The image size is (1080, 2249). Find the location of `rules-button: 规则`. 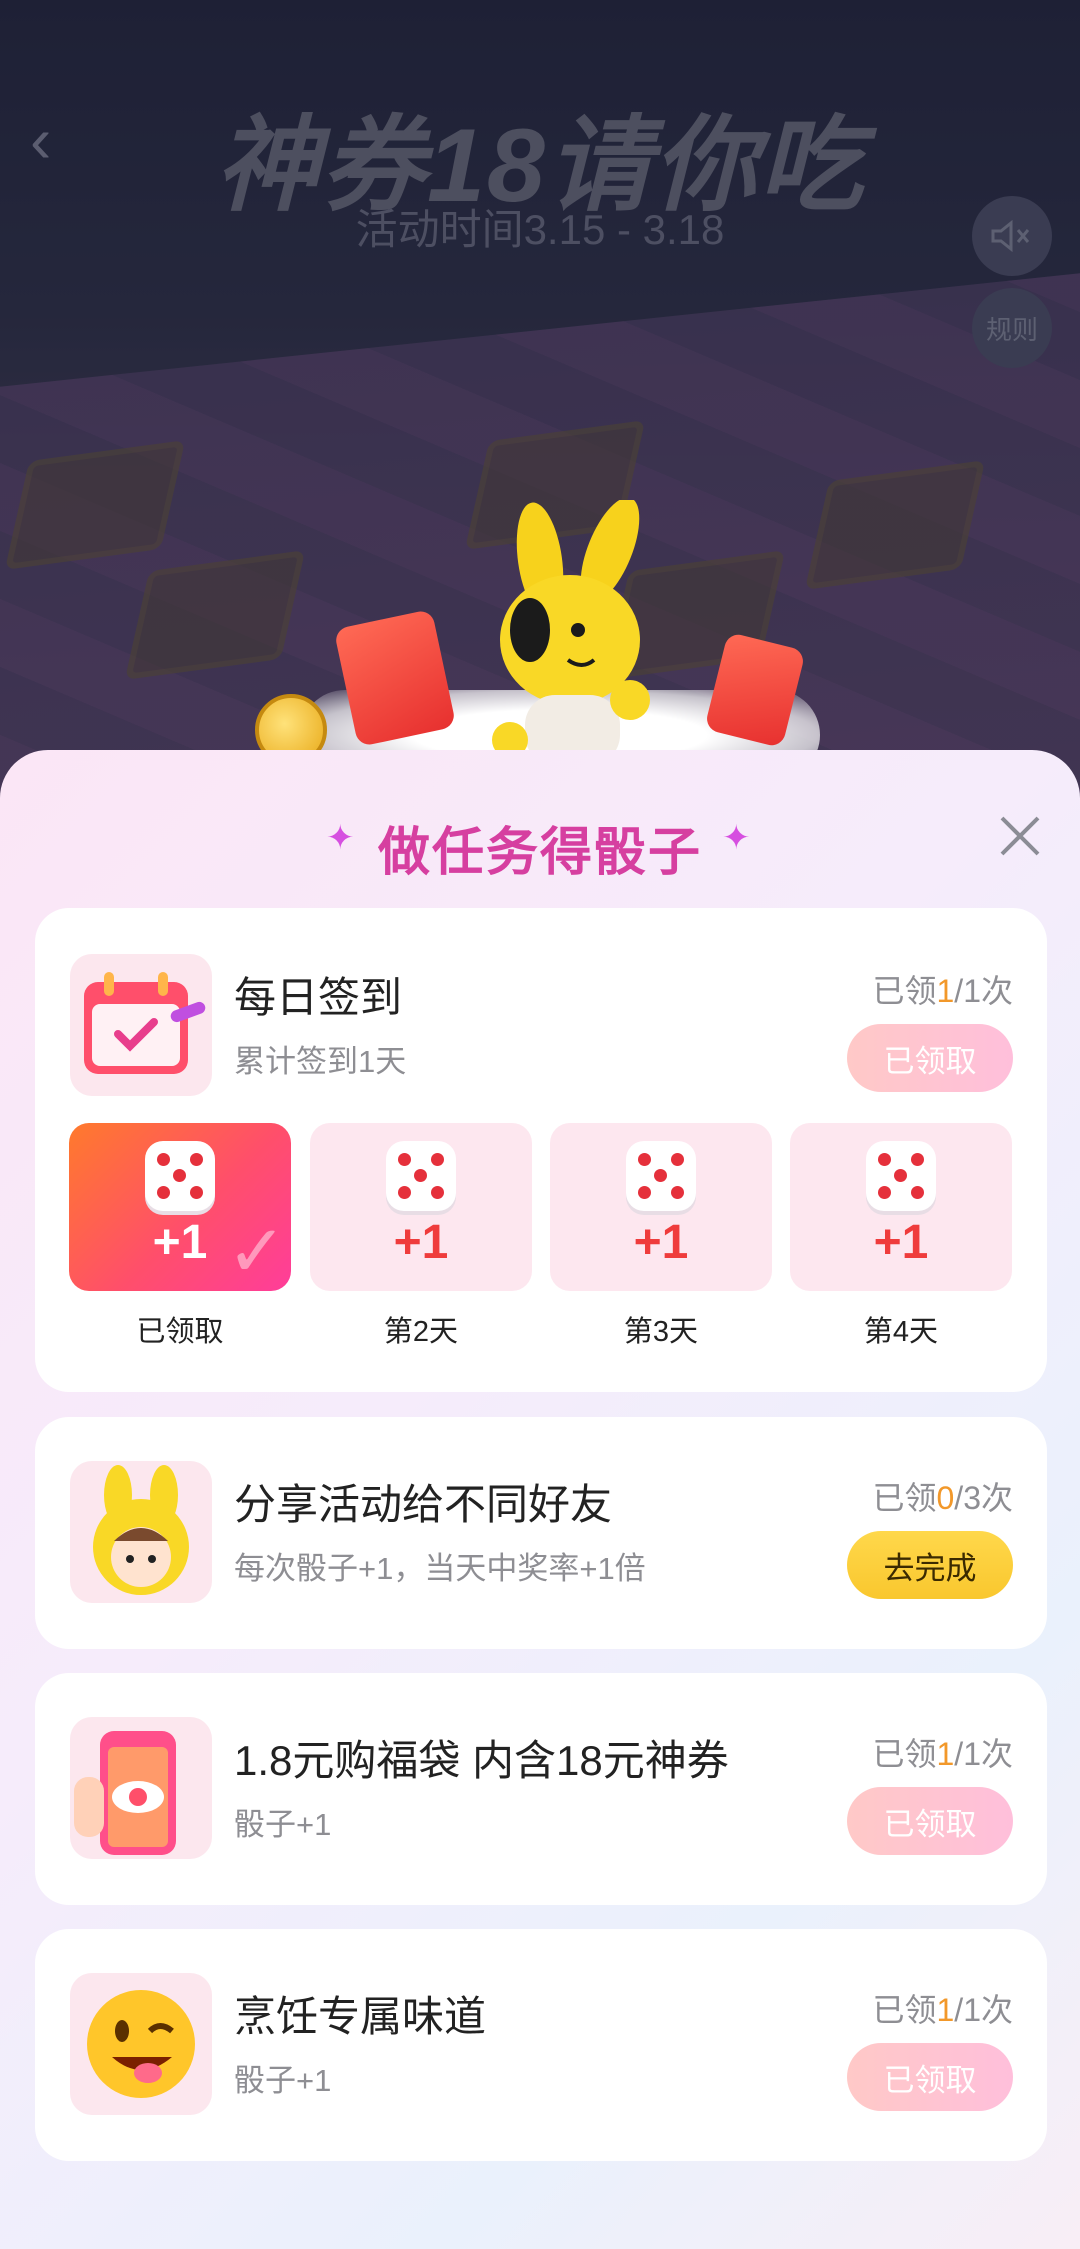

rules-button: 规则 is located at coordinates (1012, 328).